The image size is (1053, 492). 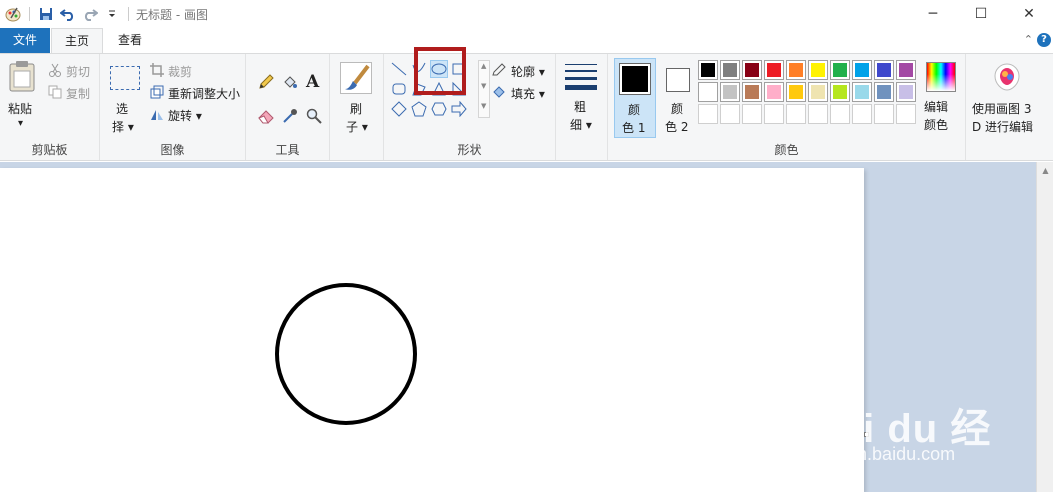 I want to click on shapes-scroll: ▲ ▼ ▼, so click(x=484, y=89).